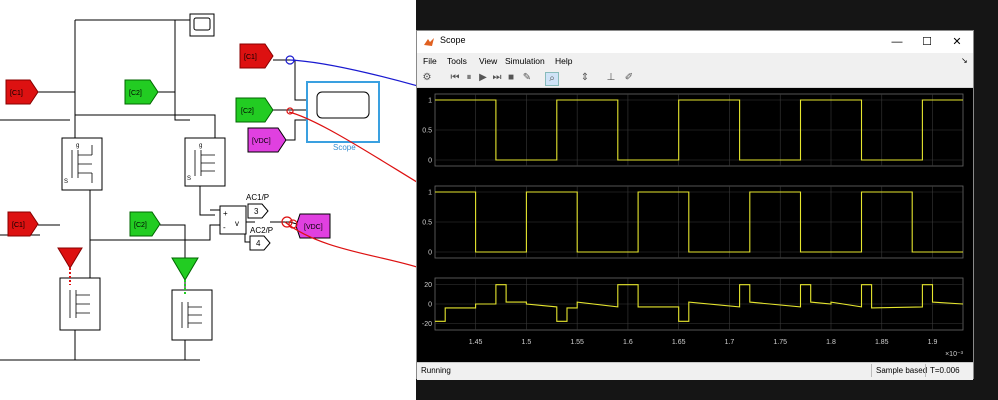 The width and height of the screenshot is (998, 400). Describe the element at coordinates (901, 370) in the screenshot. I see `status-mode: Sample based` at that location.